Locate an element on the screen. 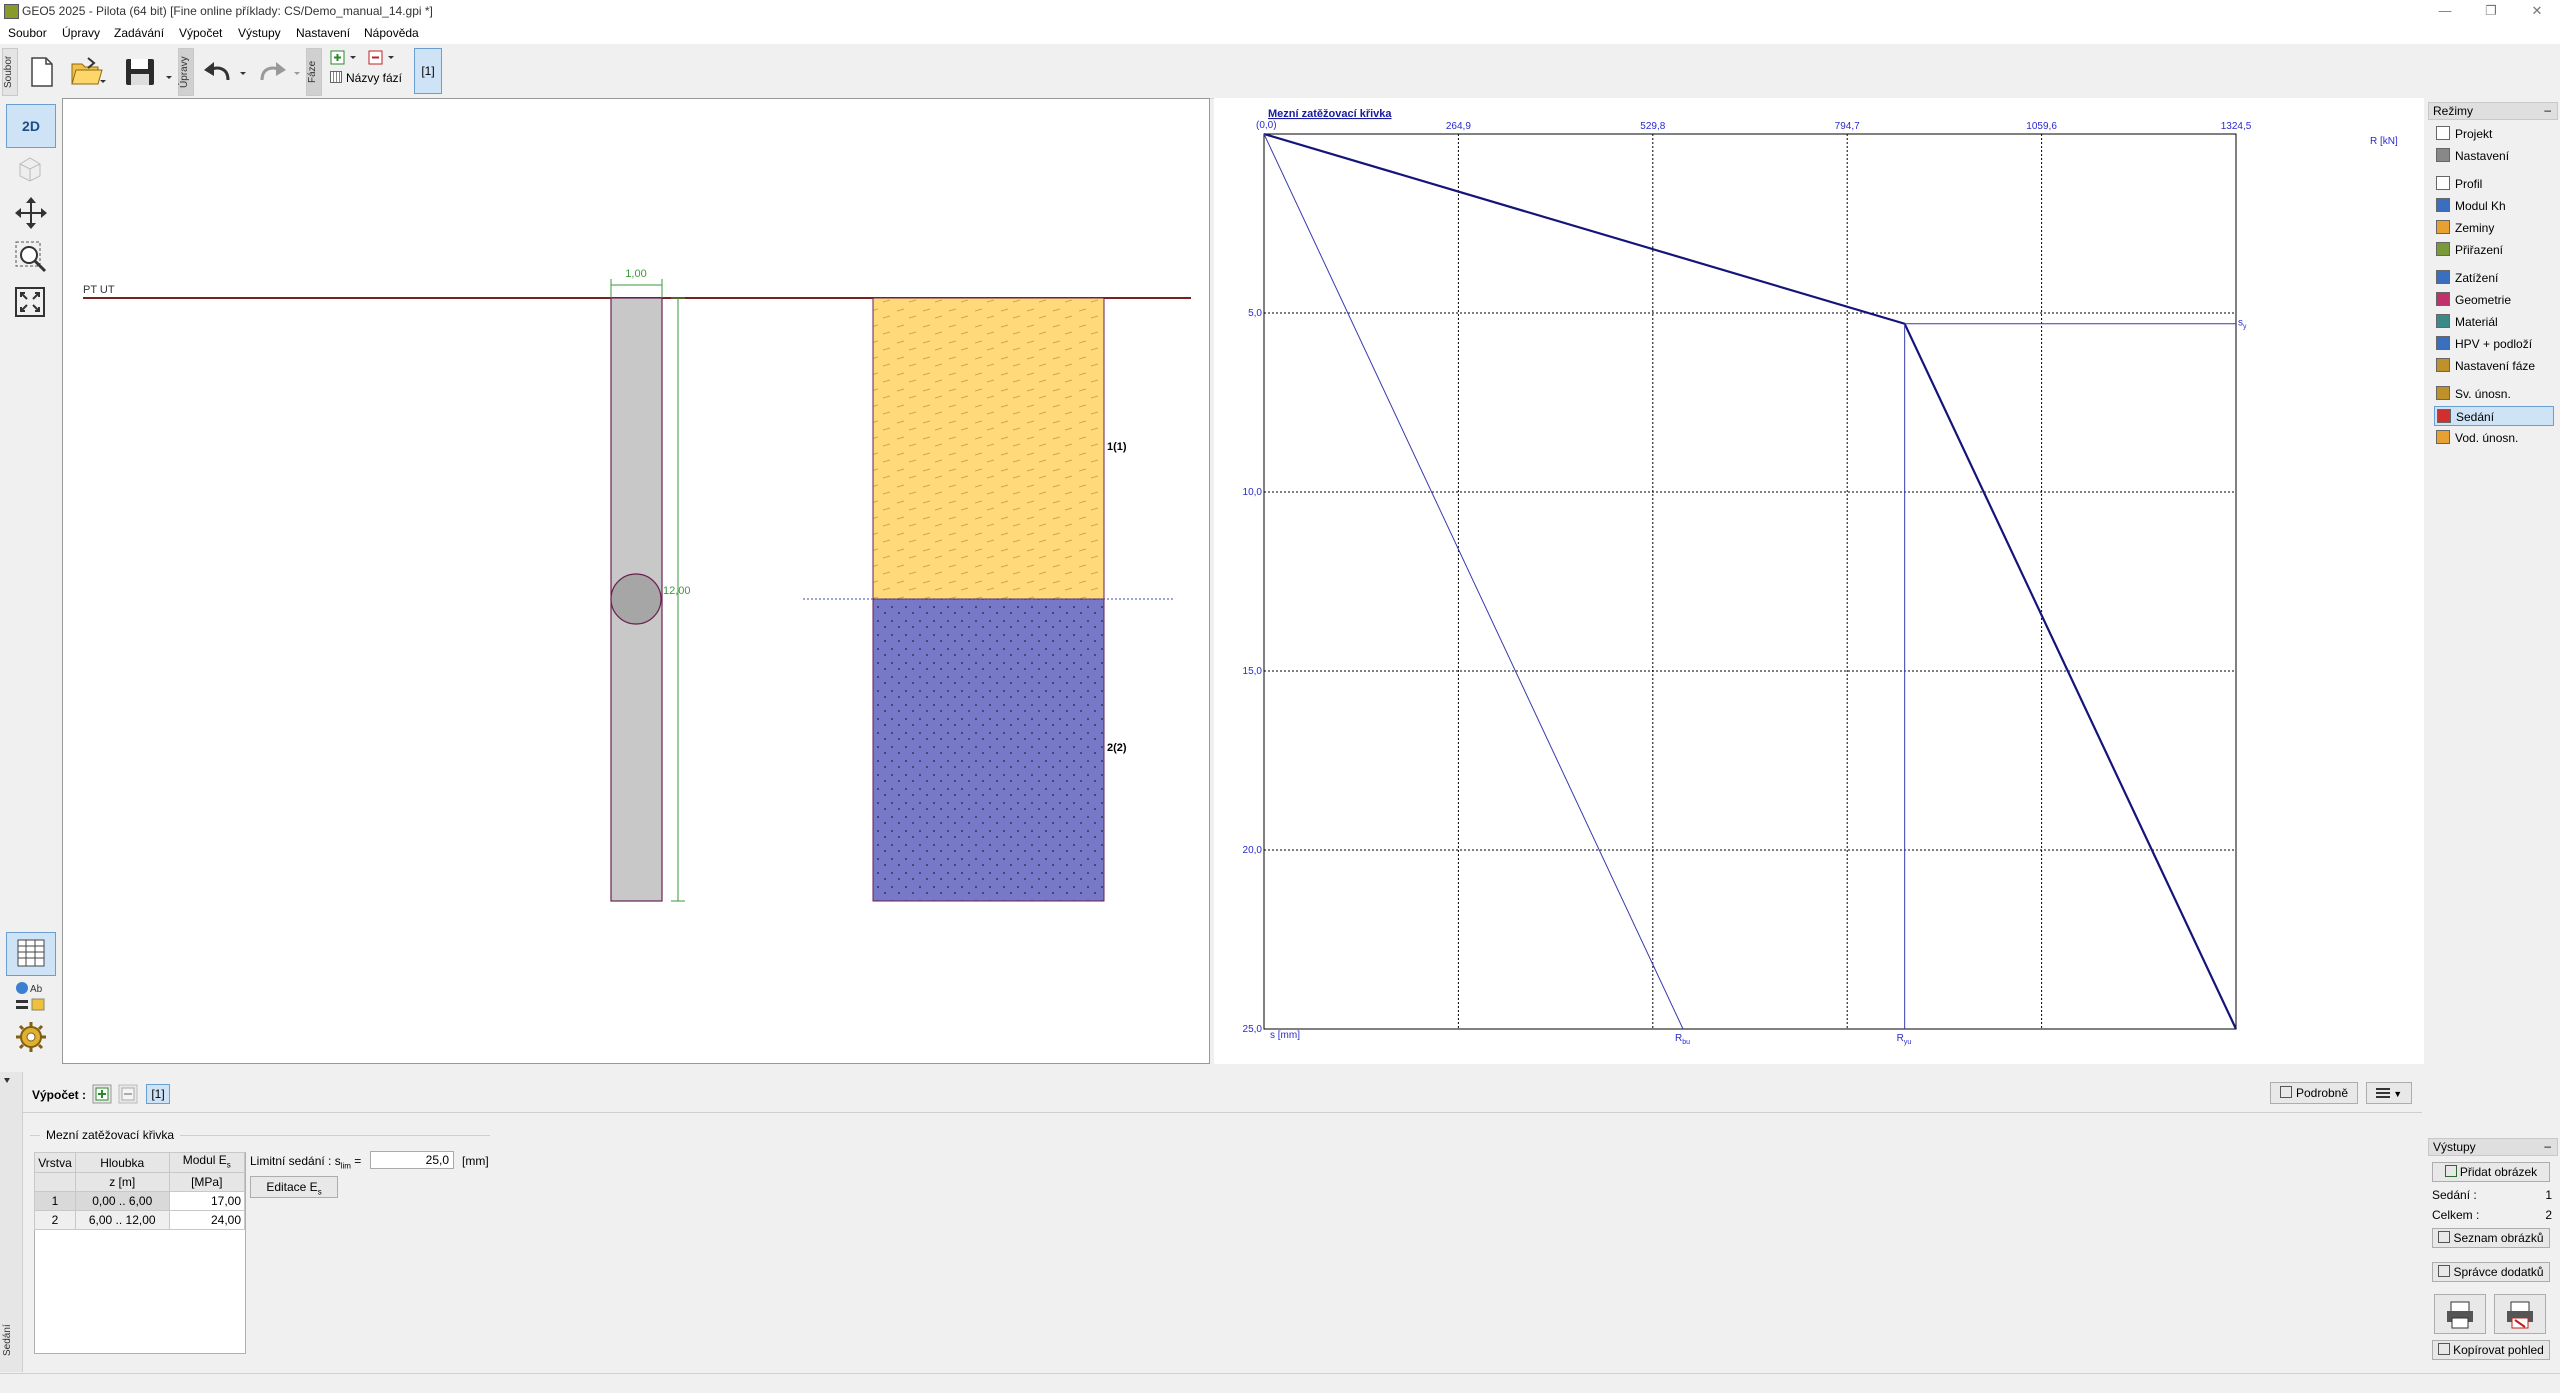 Image resolution: width=2560 pixels, height=1393 pixels. limit-eq: = is located at coordinates (358, 1161).